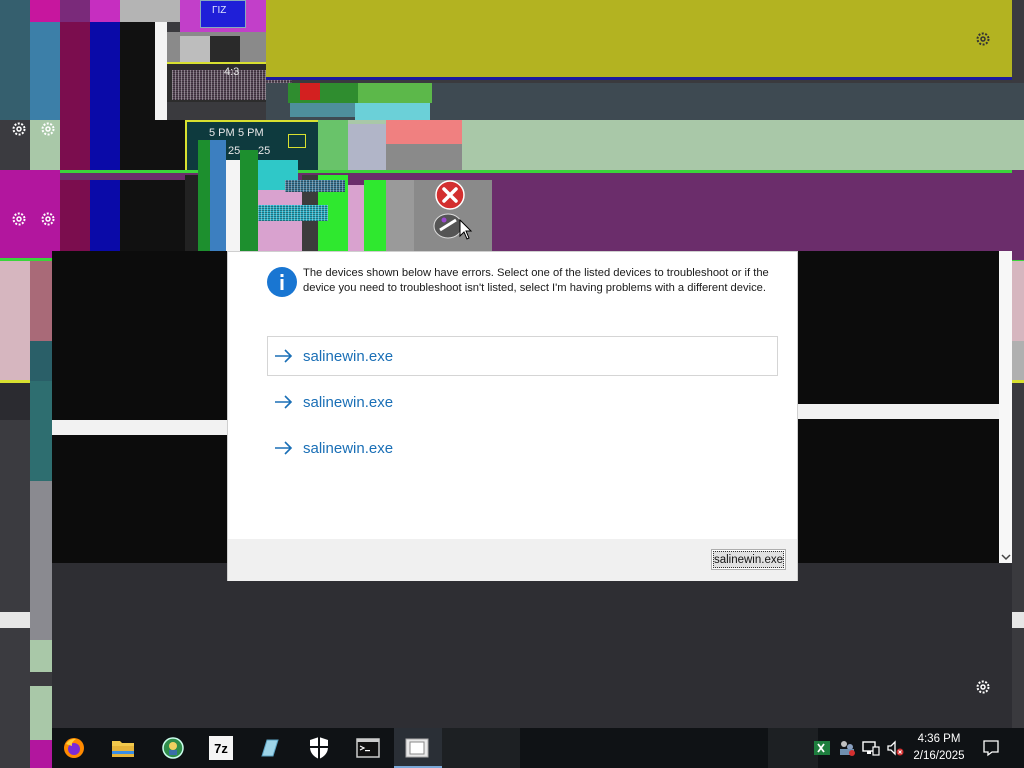 Image resolution: width=1024 pixels, height=768 pixels. I want to click on dialog-footer: salinewin.exe, so click(512, 560).